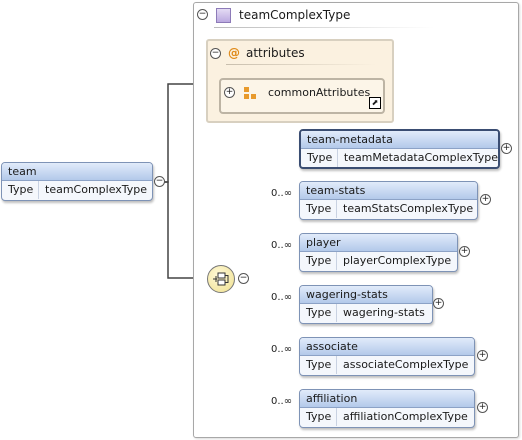 The image size is (522, 440). What do you see at coordinates (282, 297) in the screenshot?
I see `occurrence-wagering-stats: 0..∞` at bounding box center [282, 297].